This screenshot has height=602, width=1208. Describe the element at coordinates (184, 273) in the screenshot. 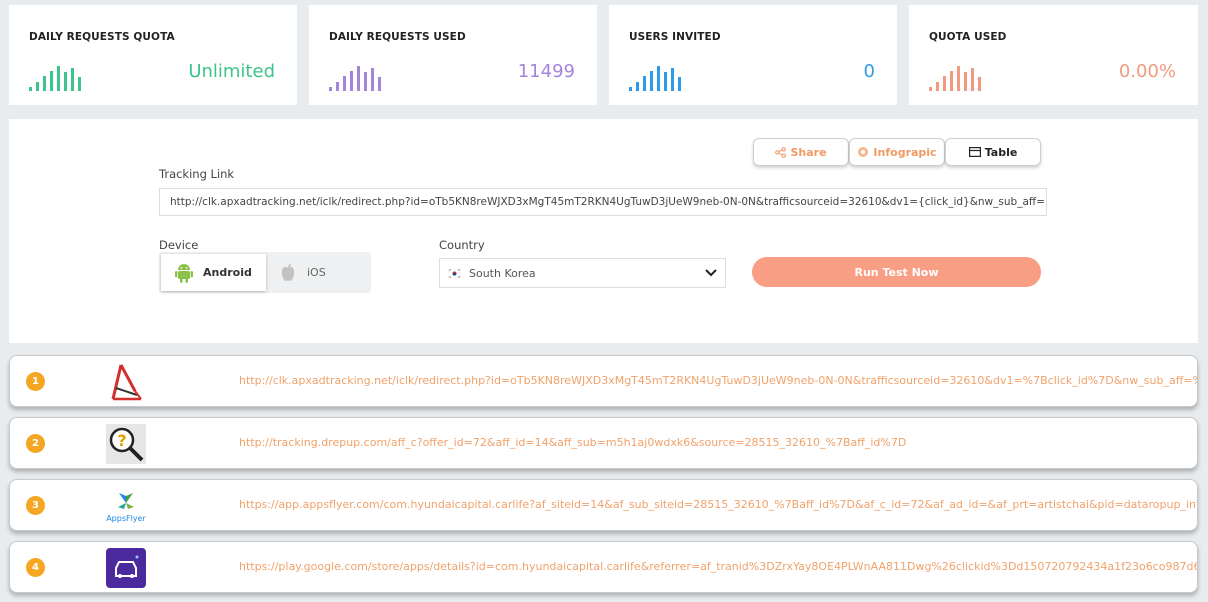

I see `android-icon` at that location.